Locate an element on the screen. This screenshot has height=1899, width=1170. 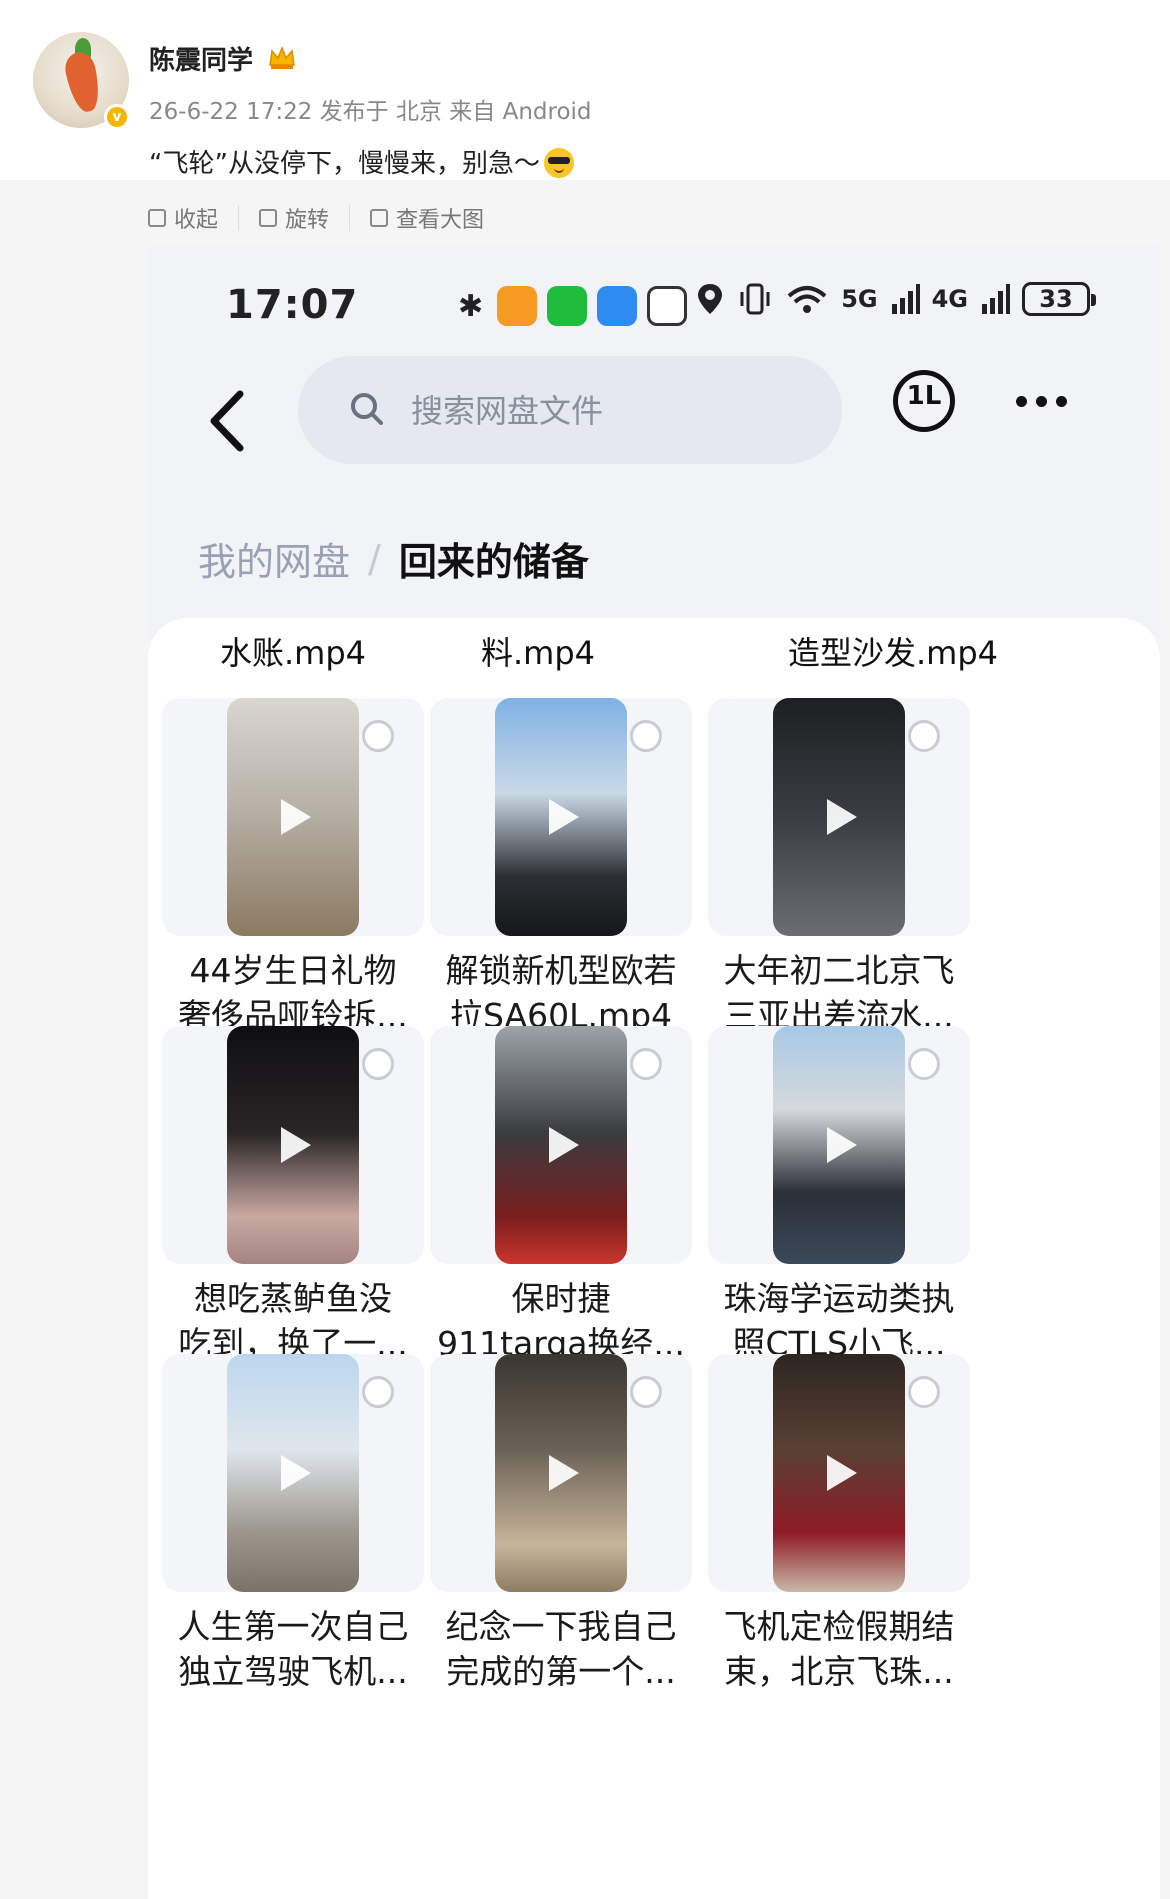
more-options-icon is located at coordinates (1041, 401).